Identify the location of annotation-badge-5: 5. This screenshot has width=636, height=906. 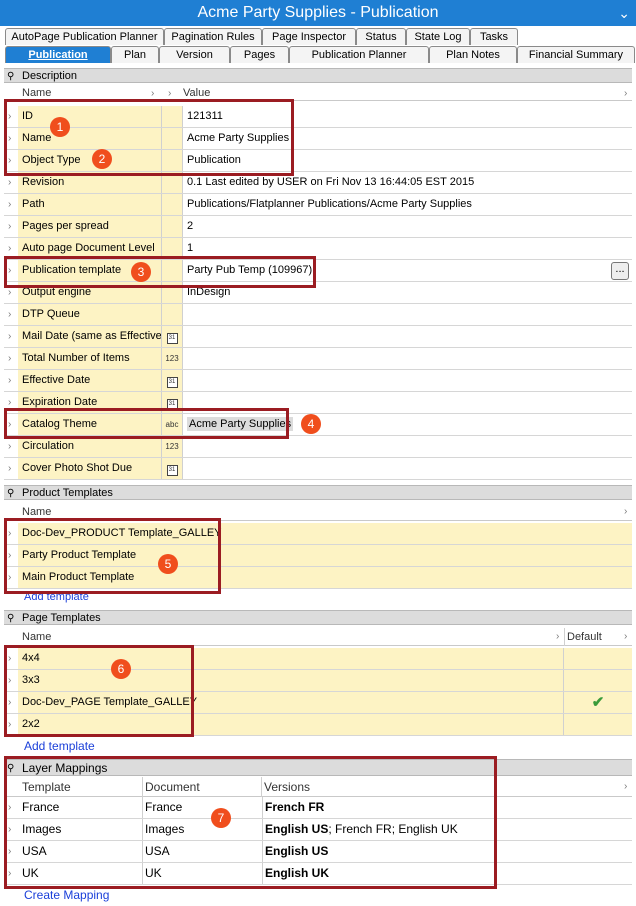
(168, 564).